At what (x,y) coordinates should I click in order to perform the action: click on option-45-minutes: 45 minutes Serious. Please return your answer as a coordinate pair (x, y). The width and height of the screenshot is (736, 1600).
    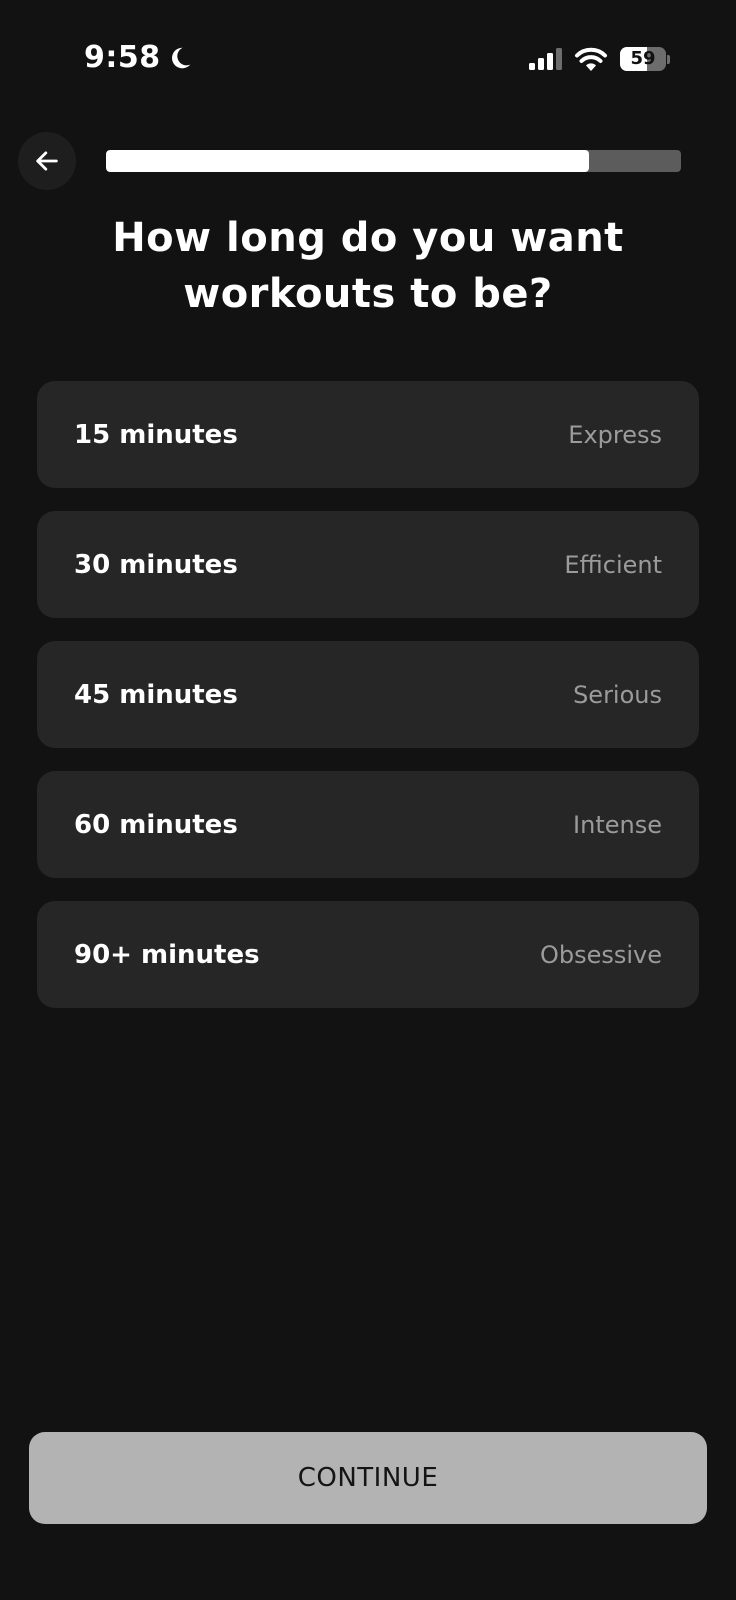
    Looking at the image, I should click on (368, 694).